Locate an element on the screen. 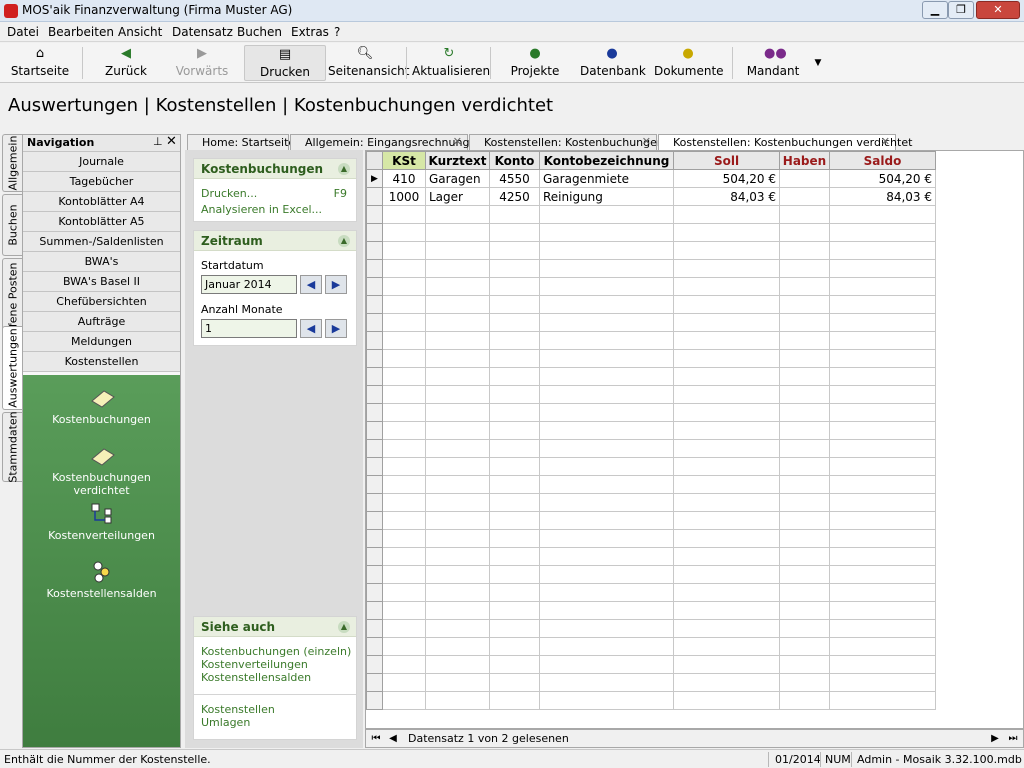 The image size is (1024, 768). column-header-kontobezeichnung: Kontobezeichnung is located at coordinates (606, 160).